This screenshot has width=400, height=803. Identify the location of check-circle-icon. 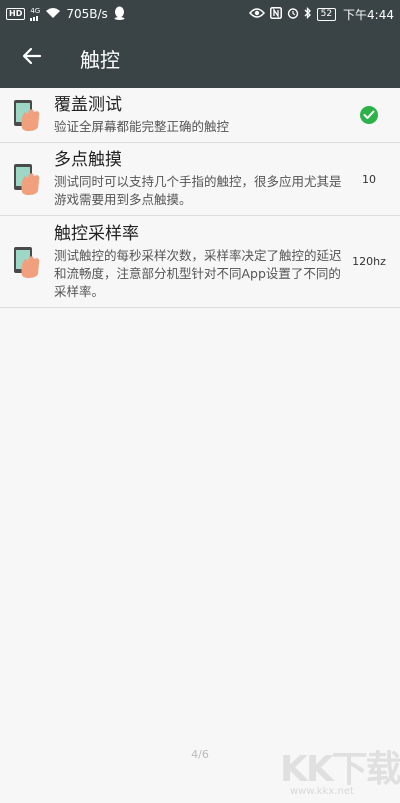
(369, 115).